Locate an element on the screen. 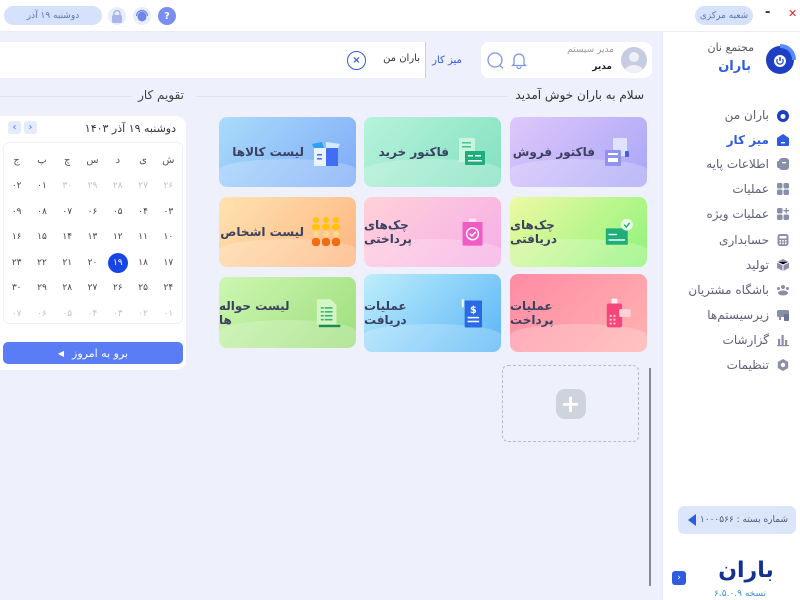  calendar-day: ۱۶ is located at coordinates (16, 238).